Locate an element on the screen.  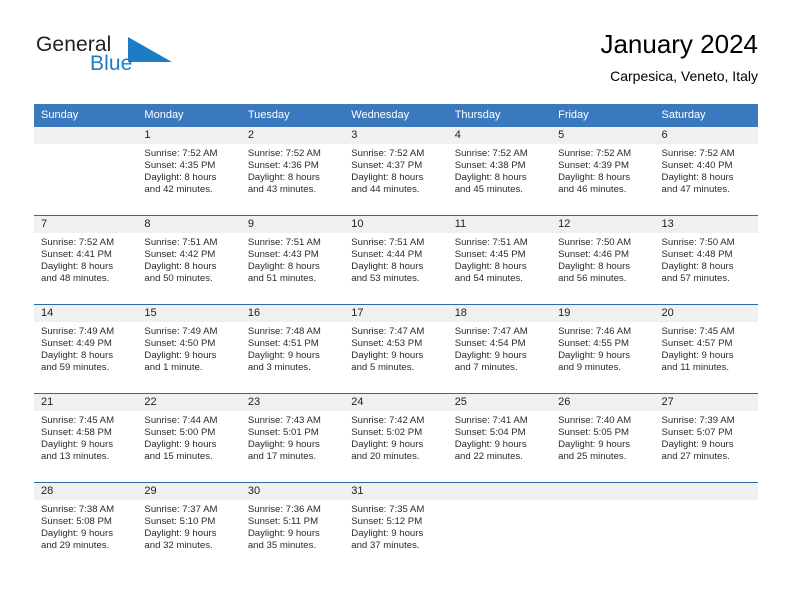
daylight-text-line2: and 47 minutes. is located at coordinates (695, 190).